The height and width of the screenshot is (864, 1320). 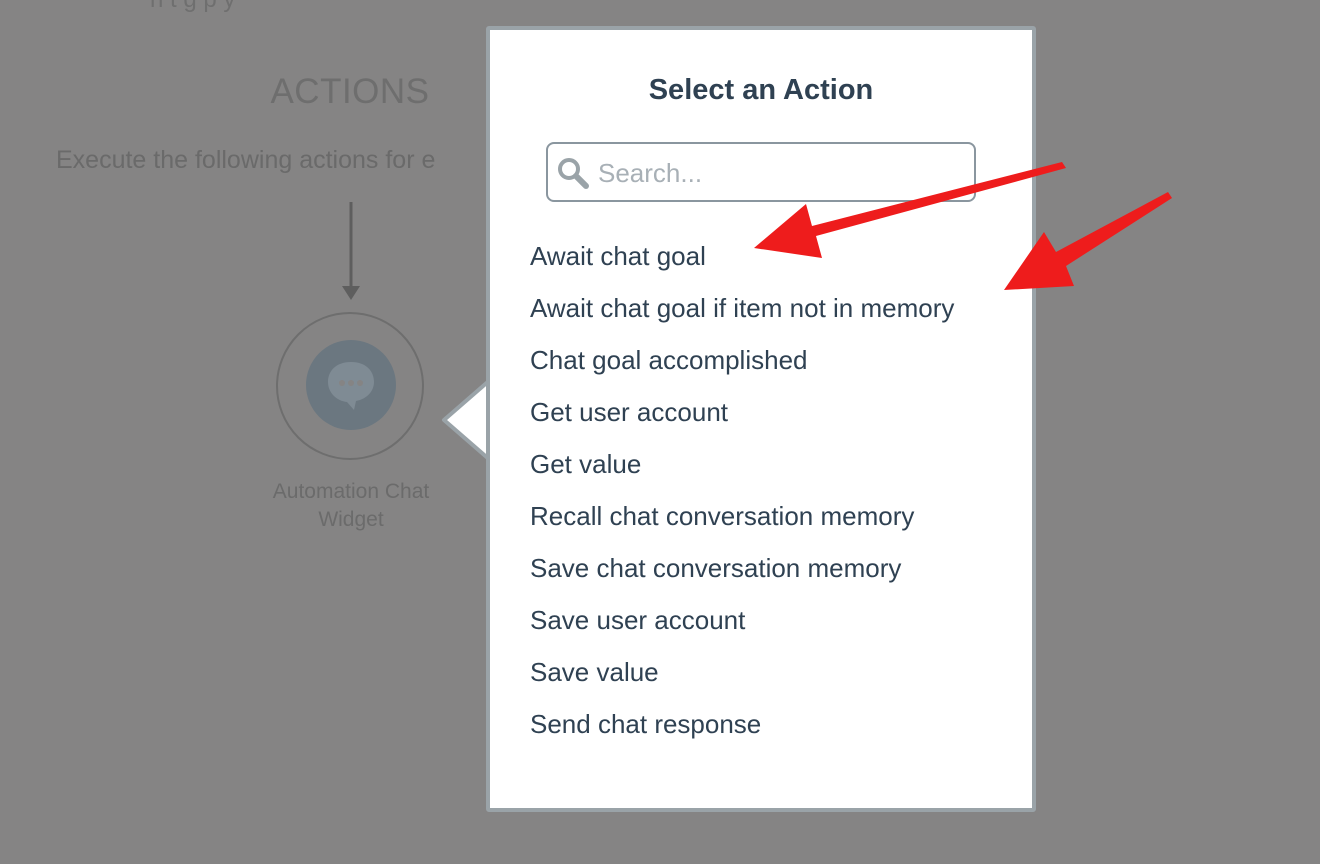 What do you see at coordinates (742, 724) in the screenshot?
I see `action-item-send-chat-response: Send chat response` at bounding box center [742, 724].